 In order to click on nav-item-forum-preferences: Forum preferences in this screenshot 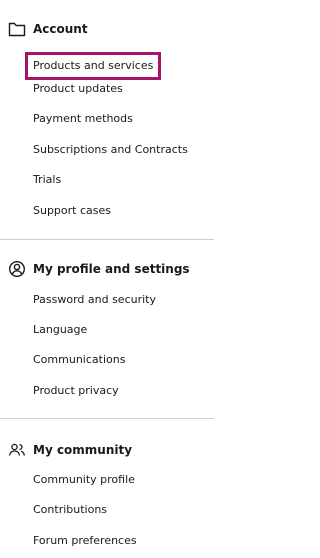, I will do `click(85, 541)`.